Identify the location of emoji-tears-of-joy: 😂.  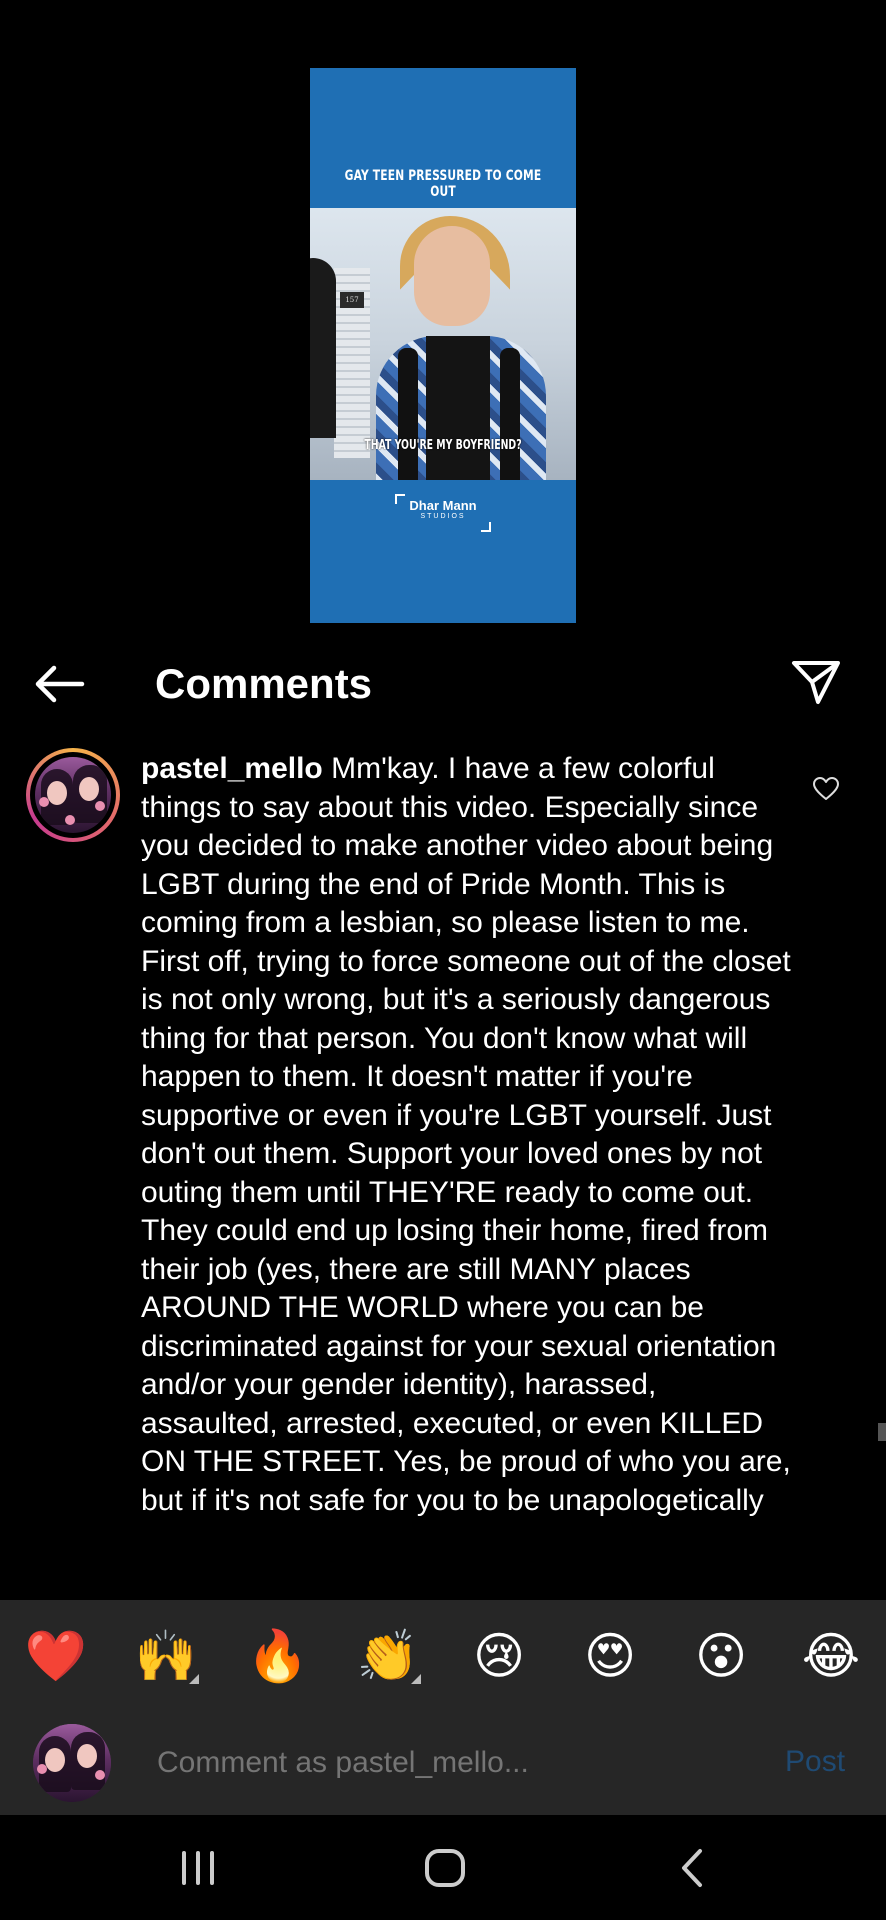
(831, 1656).